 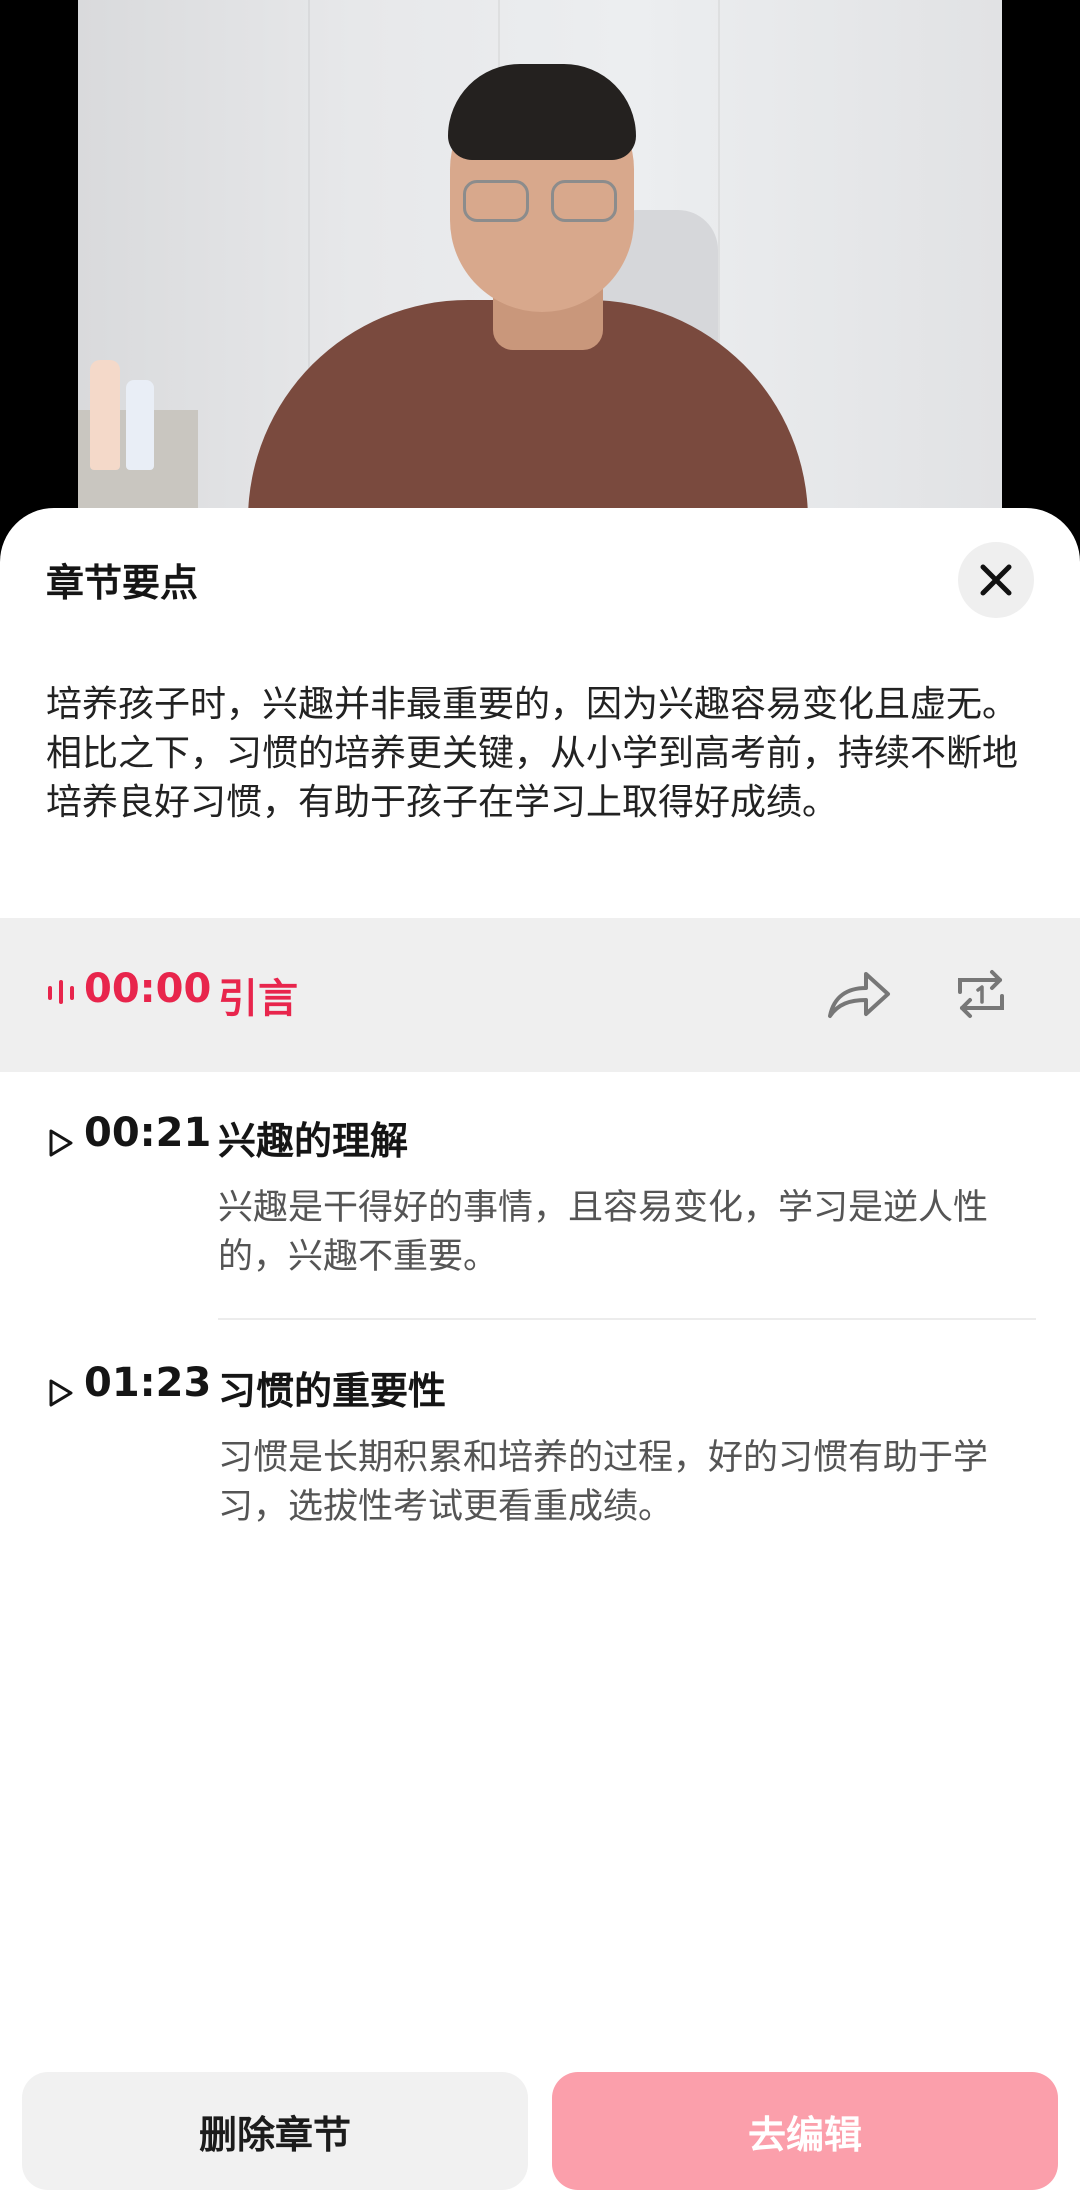 What do you see at coordinates (603, 1482) in the screenshot?
I see `chapter-description: 习惯是长期积累和培养的过程，好的习惯有助于学习，选拔性考试更看重成绩。` at bounding box center [603, 1482].